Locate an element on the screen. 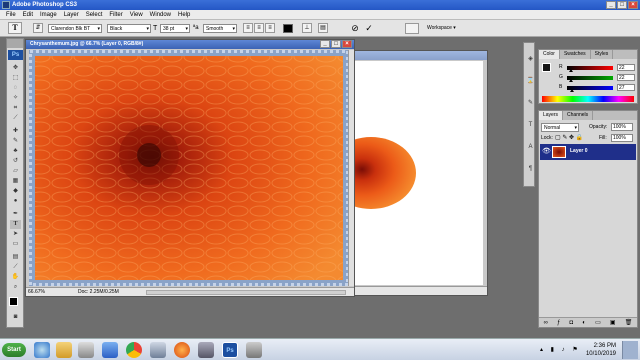 This screenshot has height=360, width=640. blur-tool-icon: ◆ is located at coordinates (15, 191).